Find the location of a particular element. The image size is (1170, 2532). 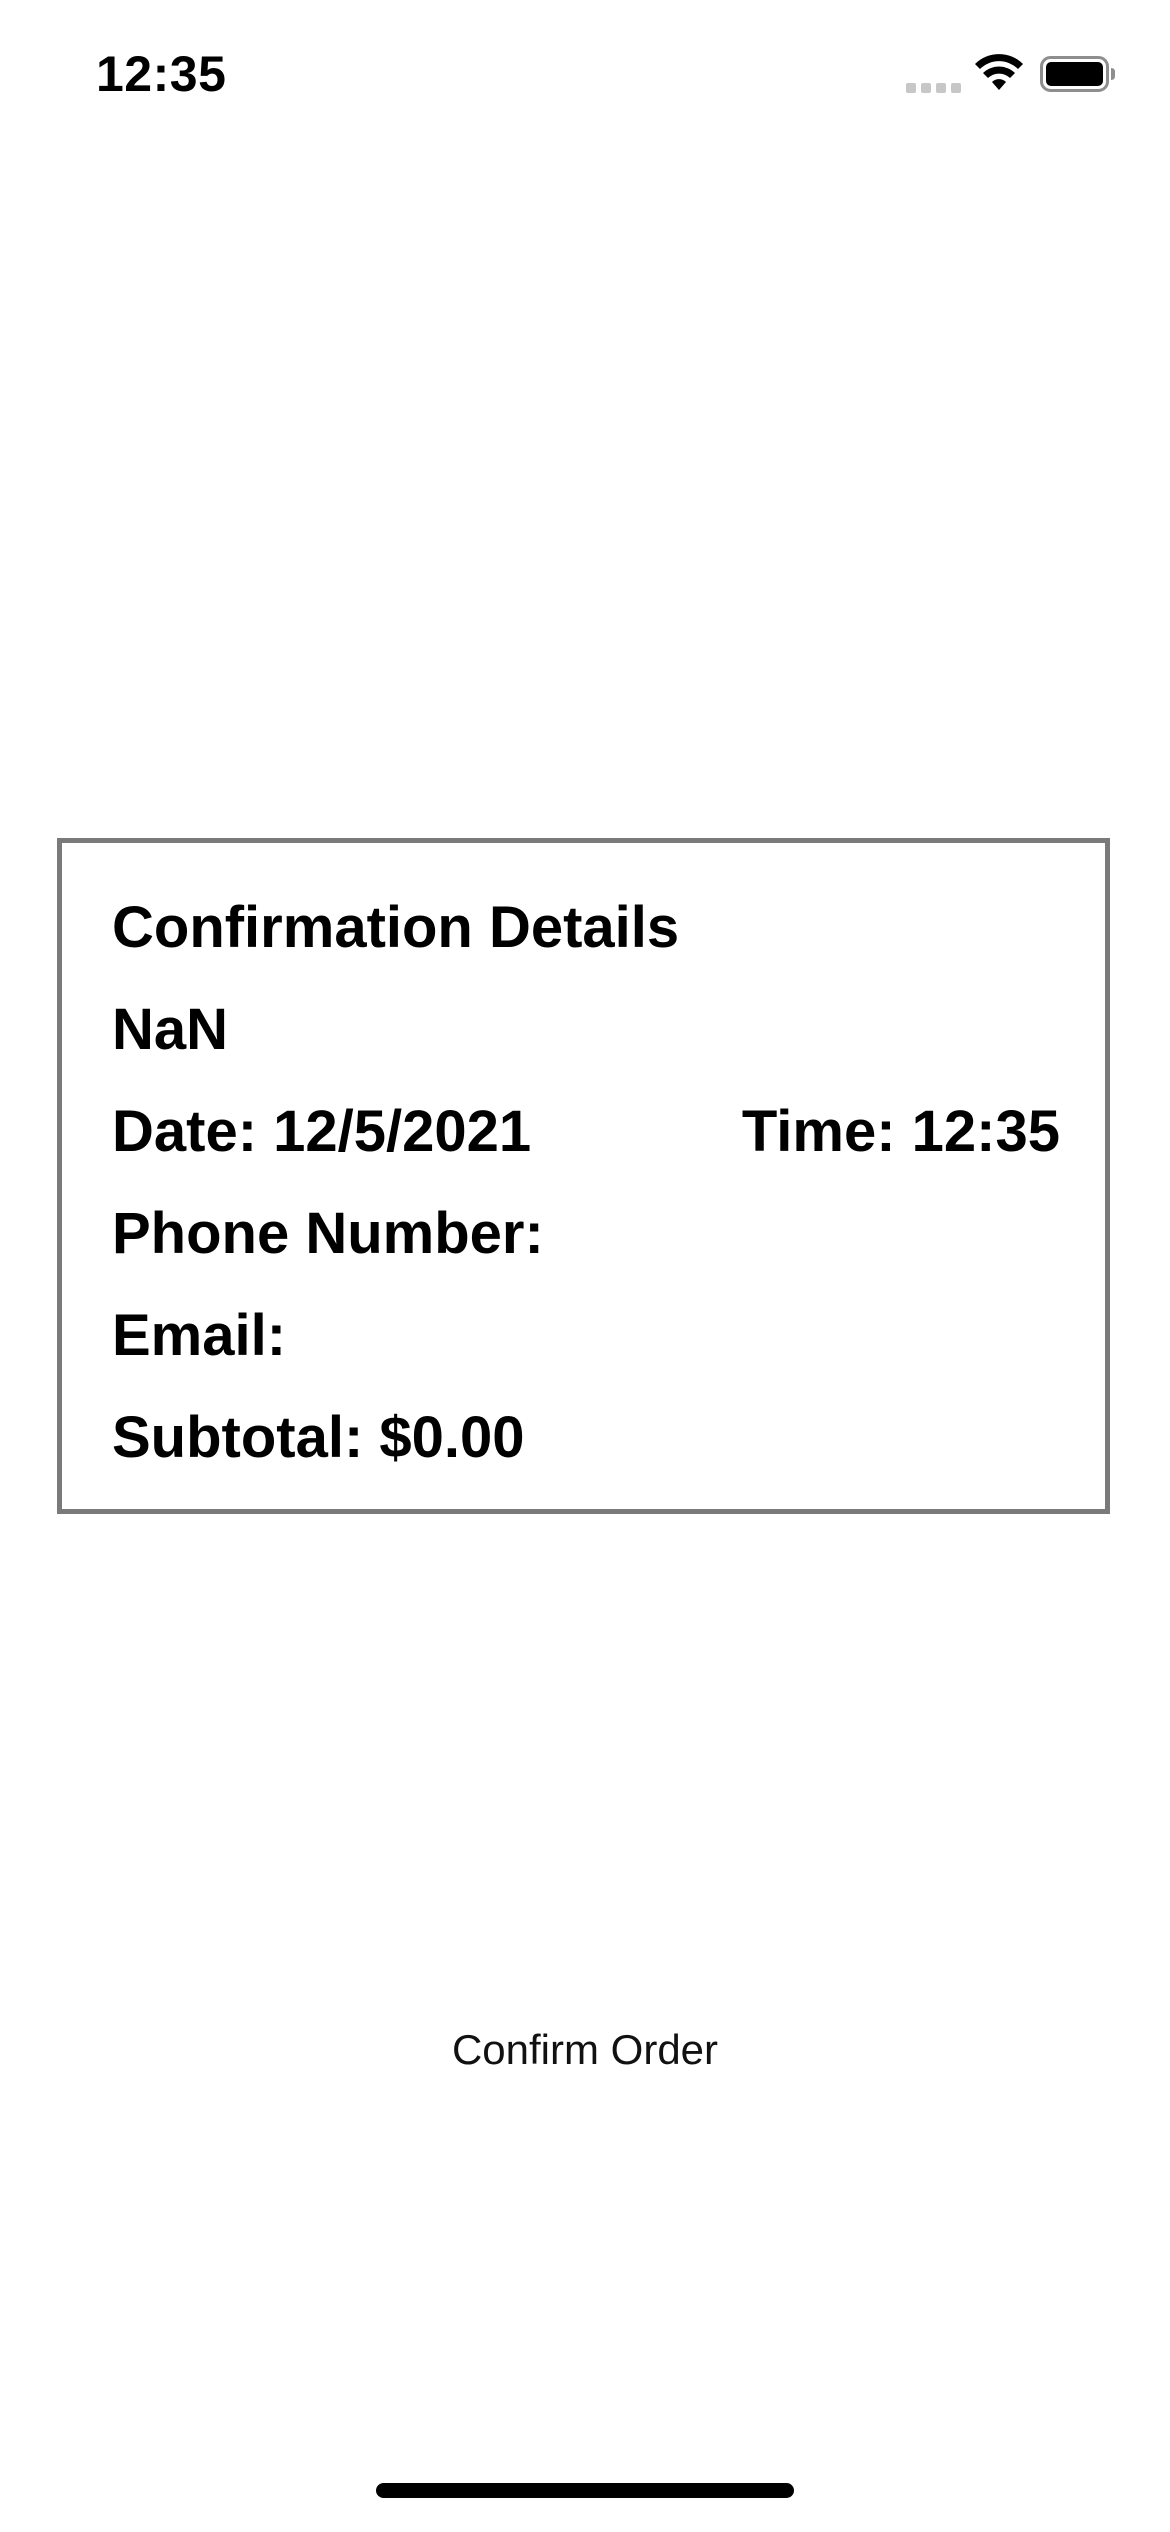

order-date: Date: 12/5/2021 is located at coordinates (322, 1131).